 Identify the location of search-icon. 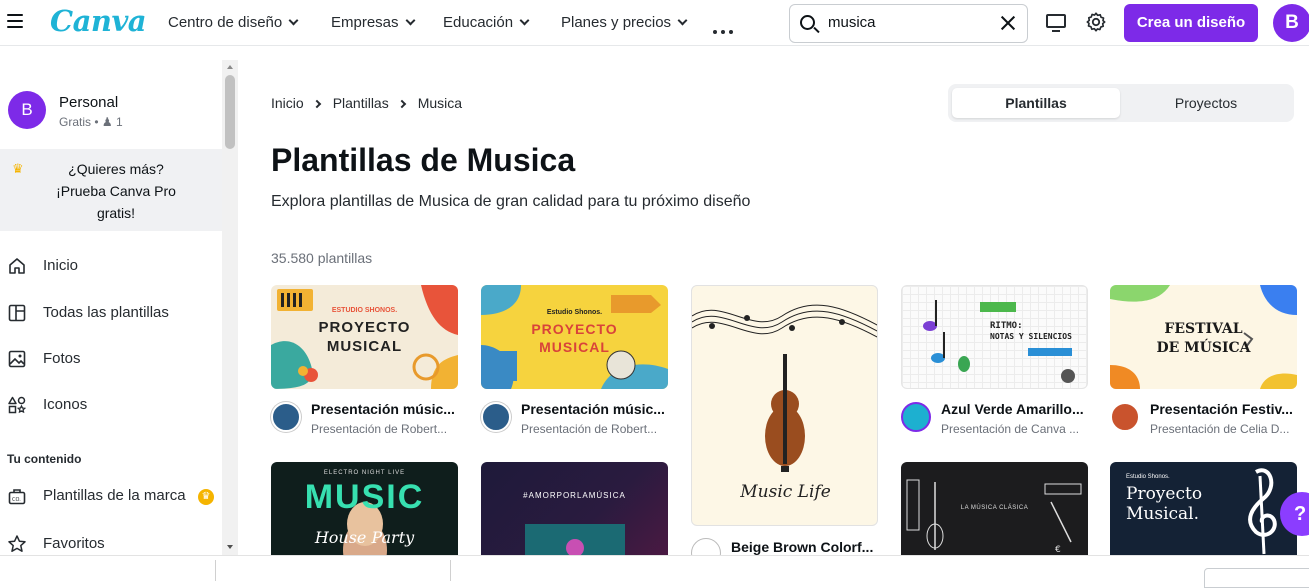
(807, 22).